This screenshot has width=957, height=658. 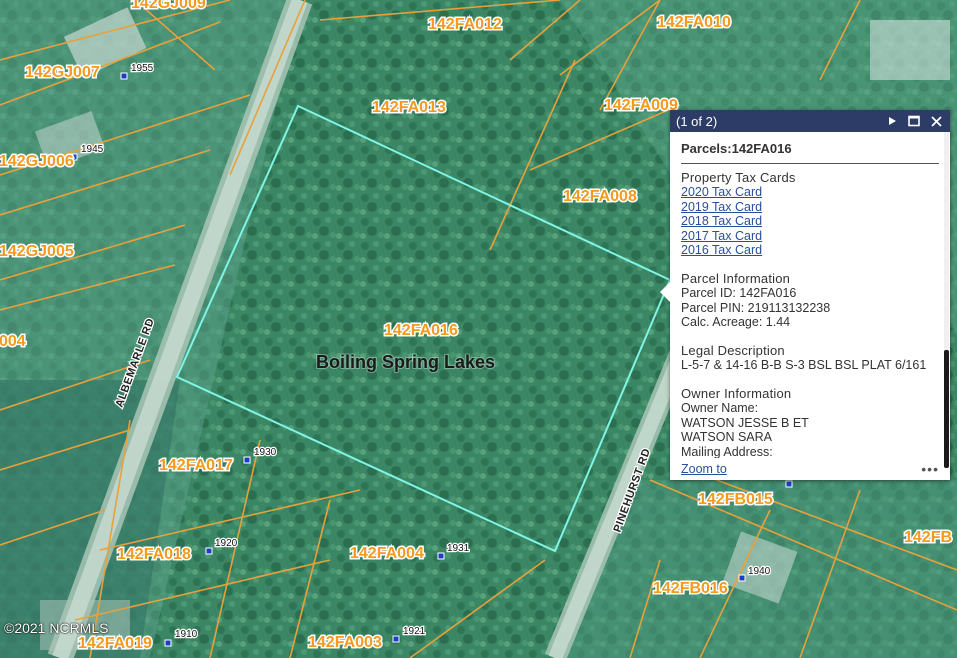 What do you see at coordinates (62, 72) in the screenshot?
I see `parcel-label: 142GJ007` at bounding box center [62, 72].